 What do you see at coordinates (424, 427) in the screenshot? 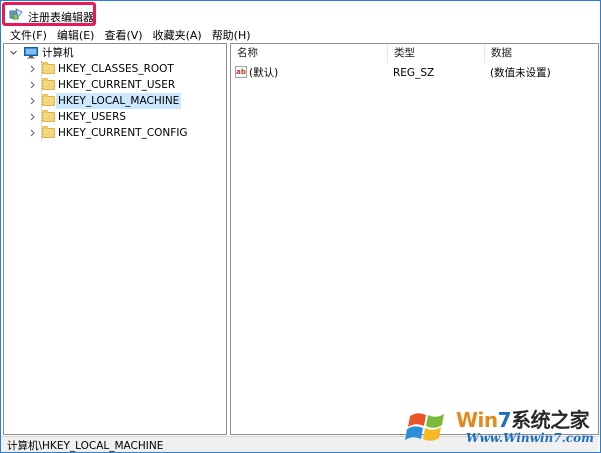
I see `windows-logo-icon` at bounding box center [424, 427].